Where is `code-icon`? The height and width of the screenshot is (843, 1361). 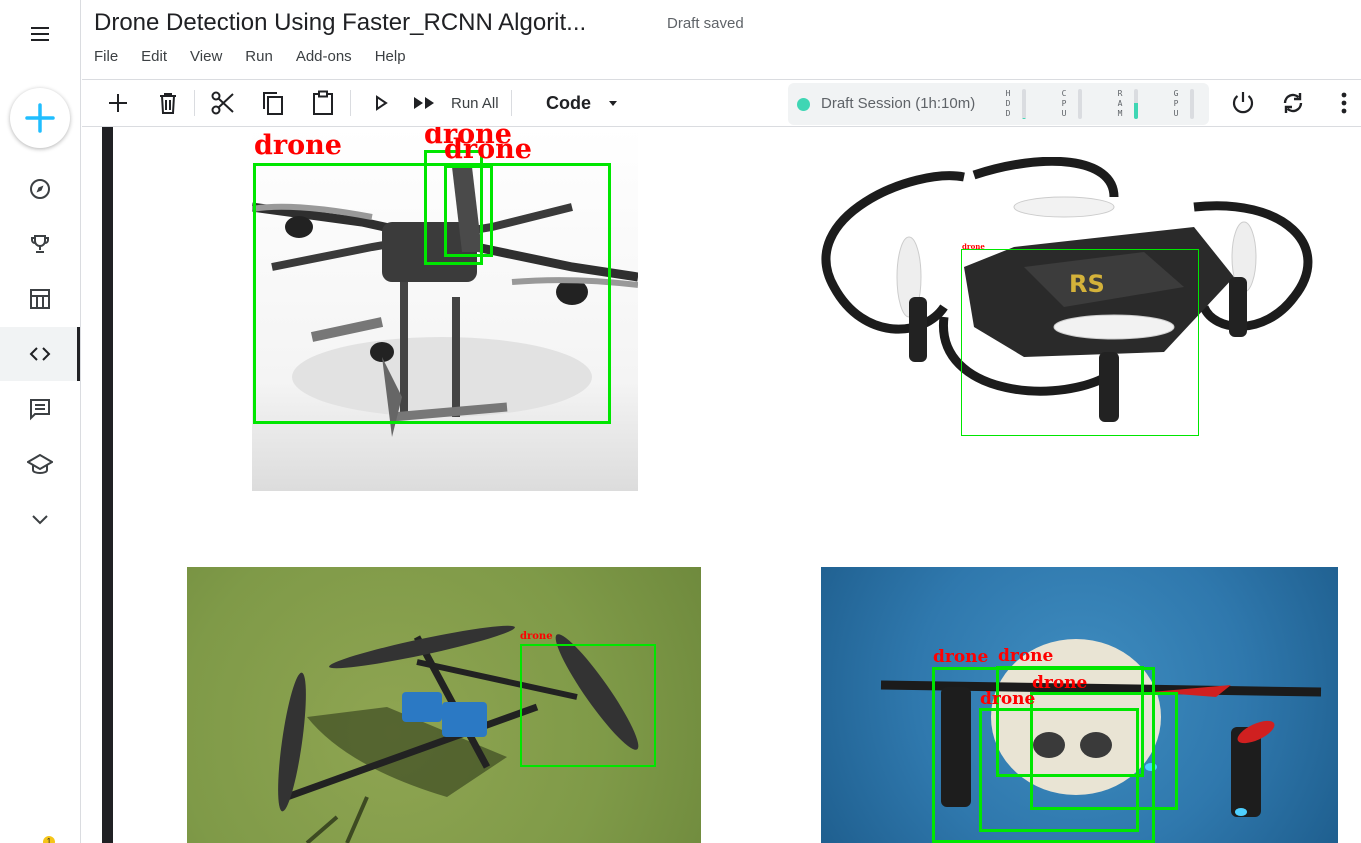
code-icon is located at coordinates (40, 354).